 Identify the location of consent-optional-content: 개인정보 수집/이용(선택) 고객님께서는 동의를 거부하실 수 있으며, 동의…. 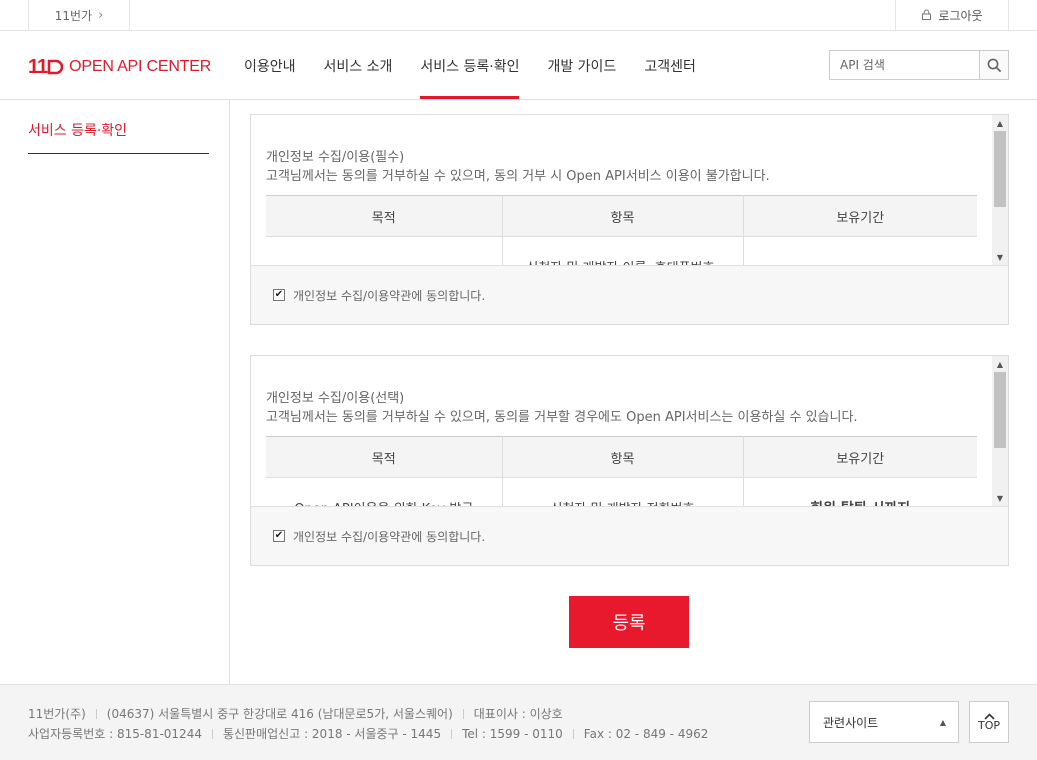
(621, 447).